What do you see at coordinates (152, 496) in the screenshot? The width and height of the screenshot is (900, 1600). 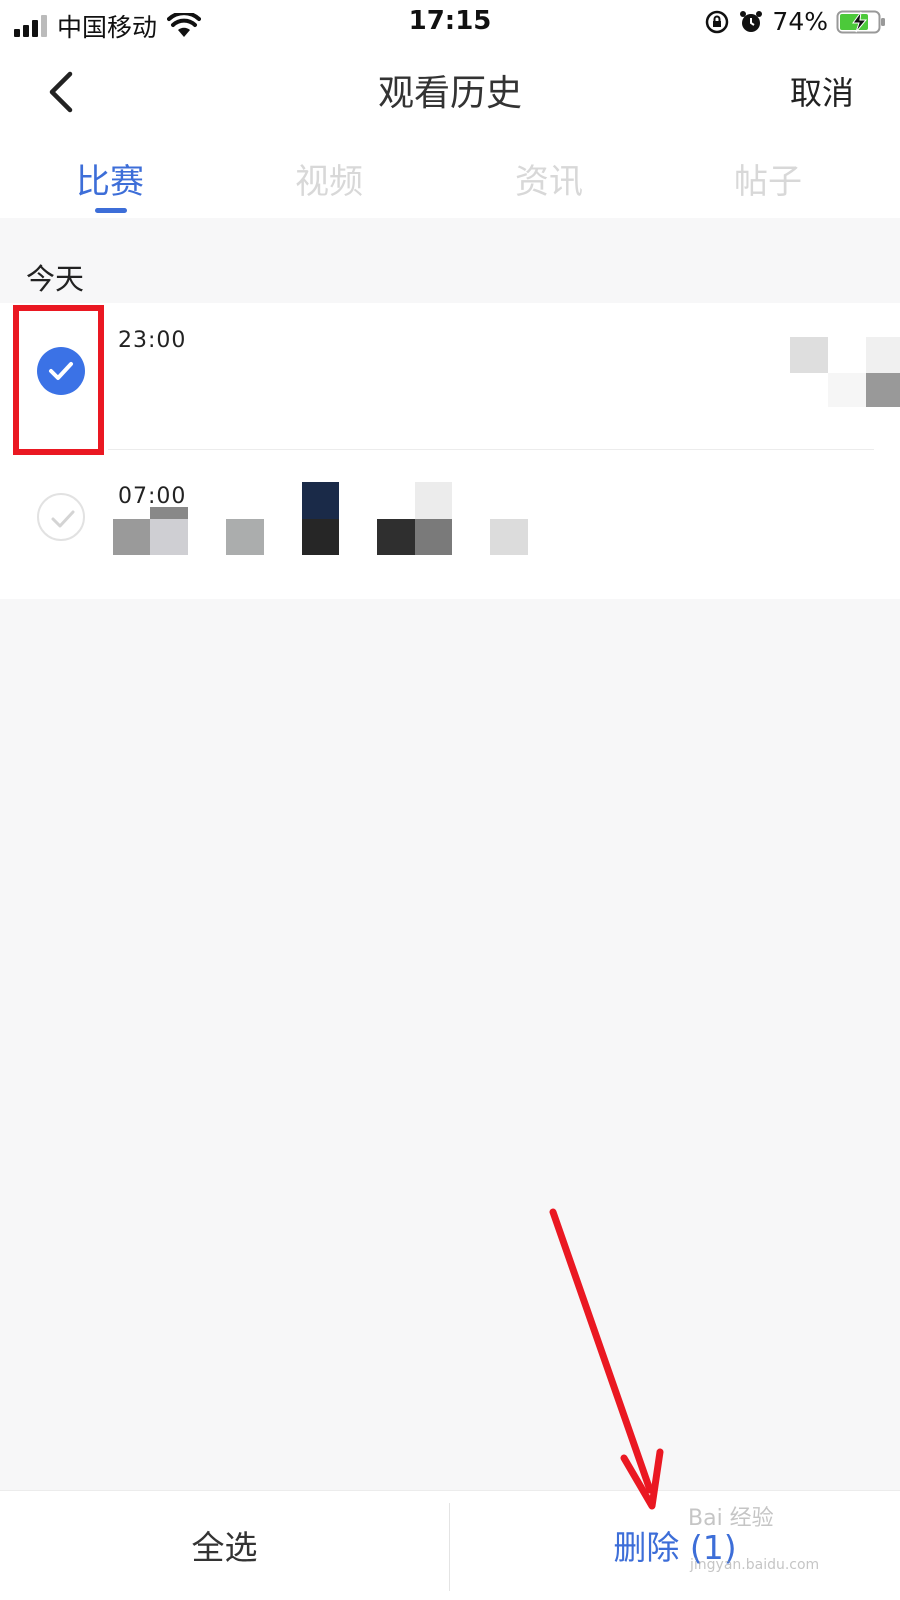 I see `row-time: 07:00` at bounding box center [152, 496].